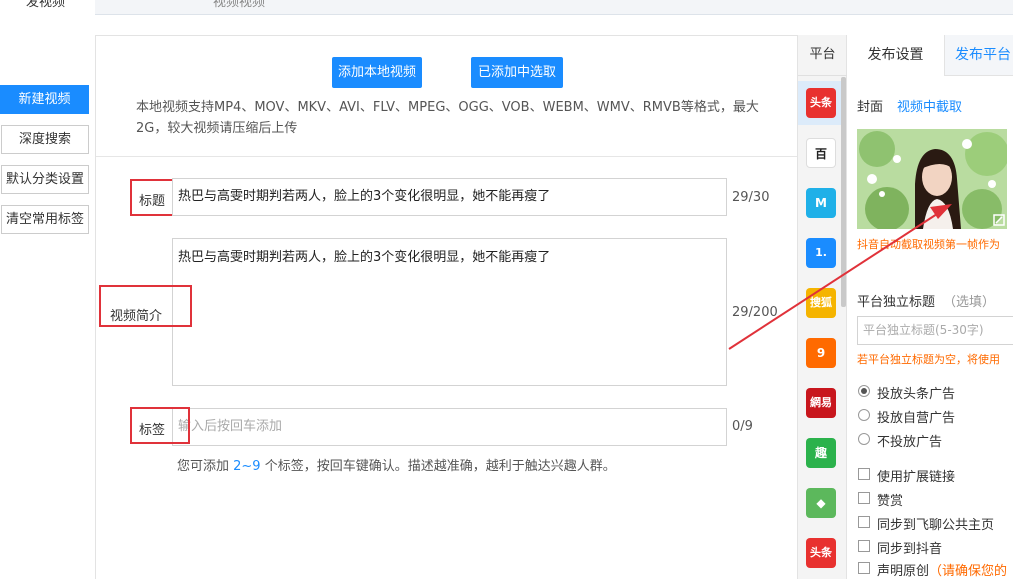  Describe the element at coordinates (983, 55) in the screenshot. I see `tab-publish-platforms: 发布平台` at that location.